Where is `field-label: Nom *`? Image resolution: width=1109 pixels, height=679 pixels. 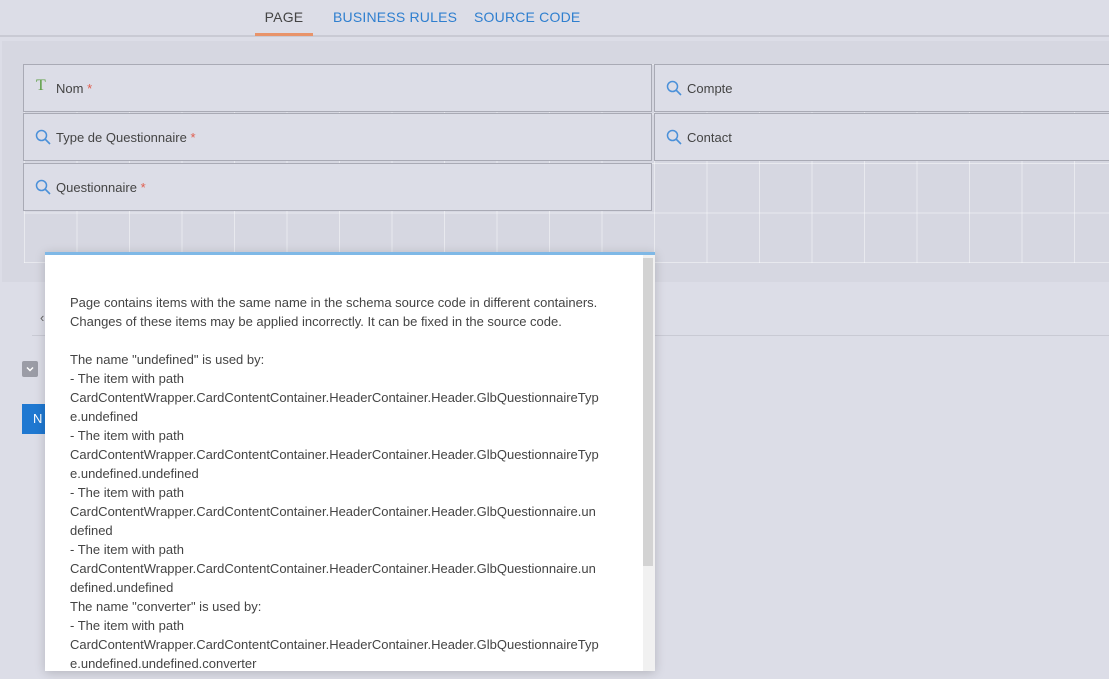 field-label: Nom * is located at coordinates (74, 88).